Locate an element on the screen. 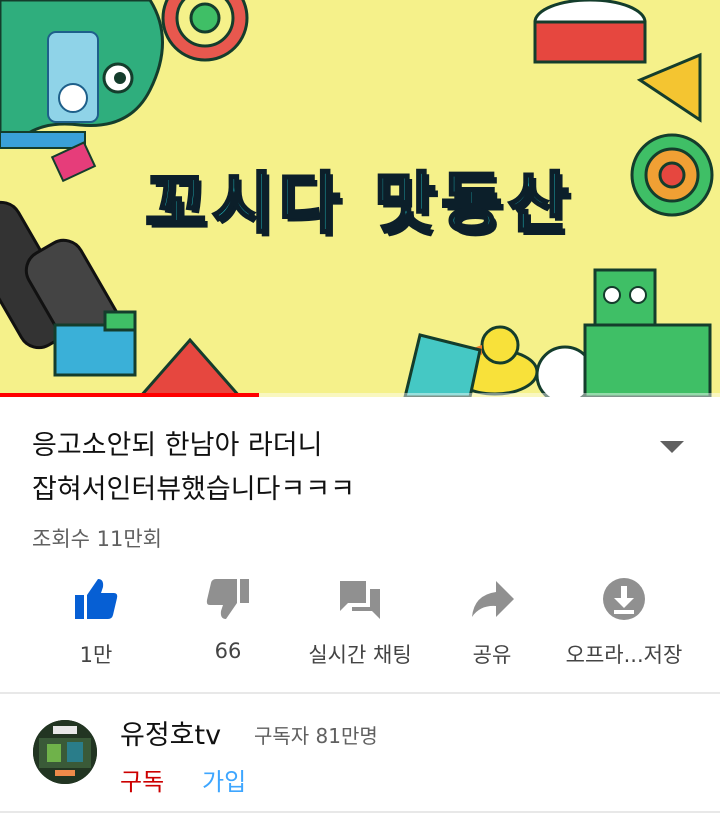 The height and width of the screenshot is (827, 720). subscribe-button: 구독 is located at coordinates (142, 779).